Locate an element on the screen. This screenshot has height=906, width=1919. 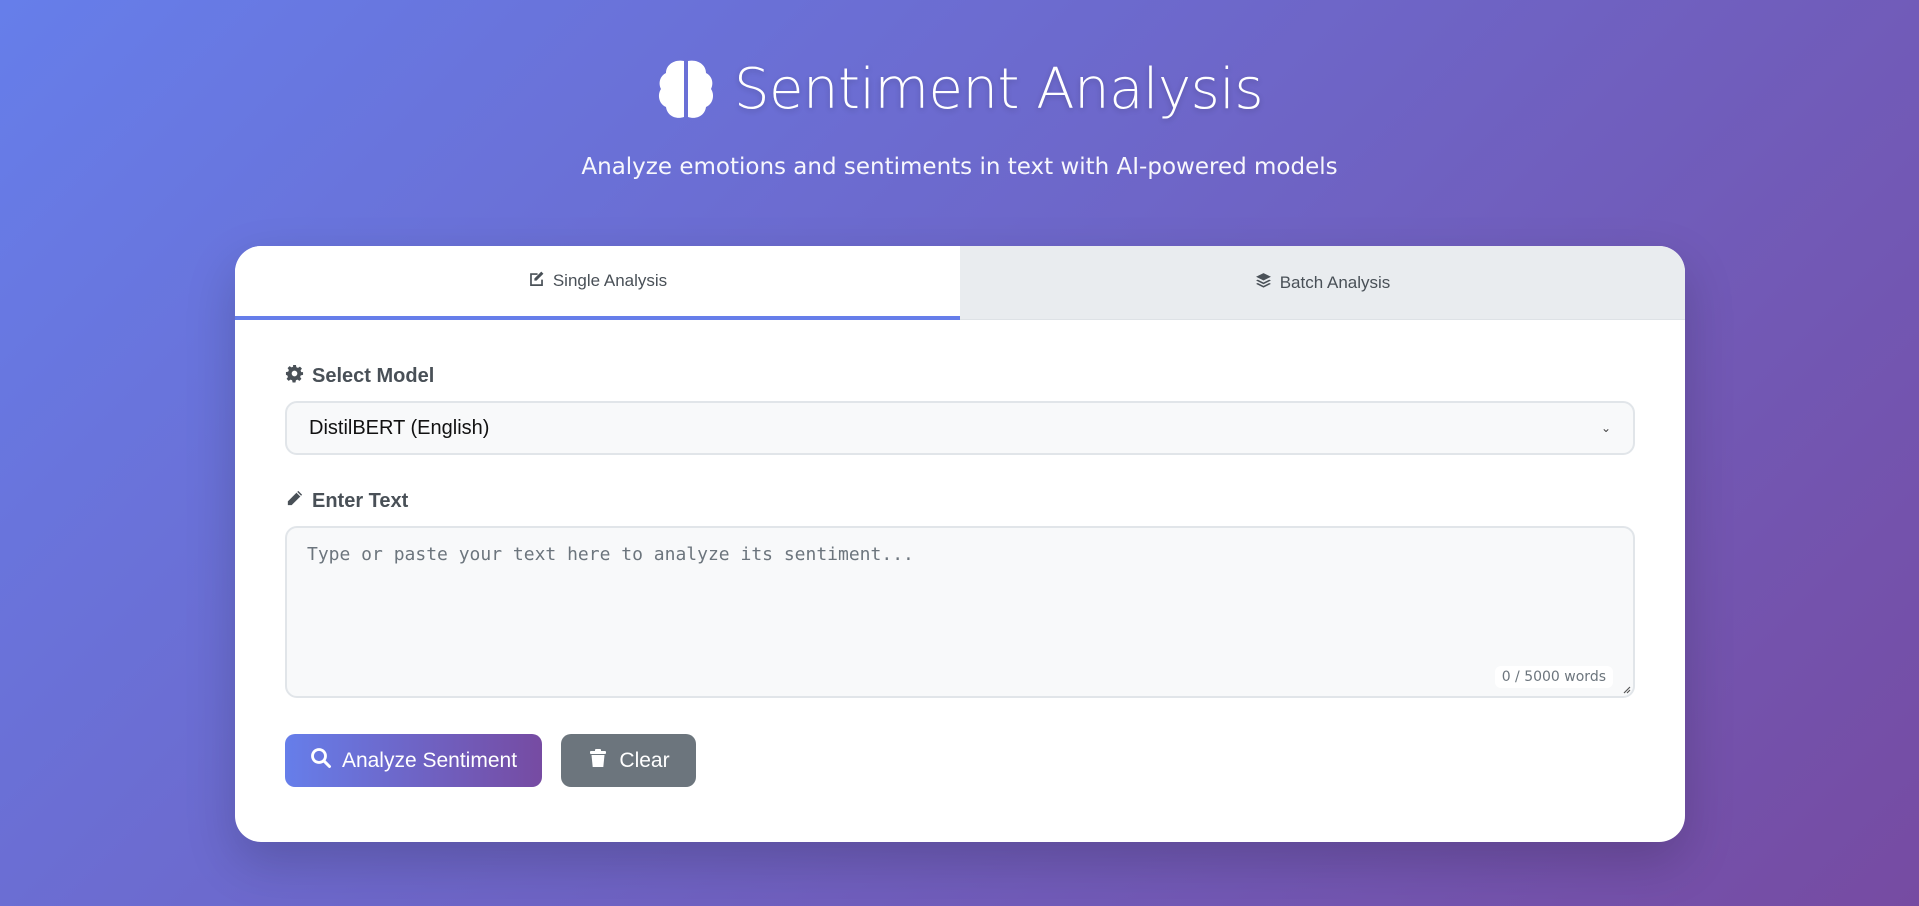
analyze-sentiment-label: Analyze Sentiment is located at coordinates (429, 760).